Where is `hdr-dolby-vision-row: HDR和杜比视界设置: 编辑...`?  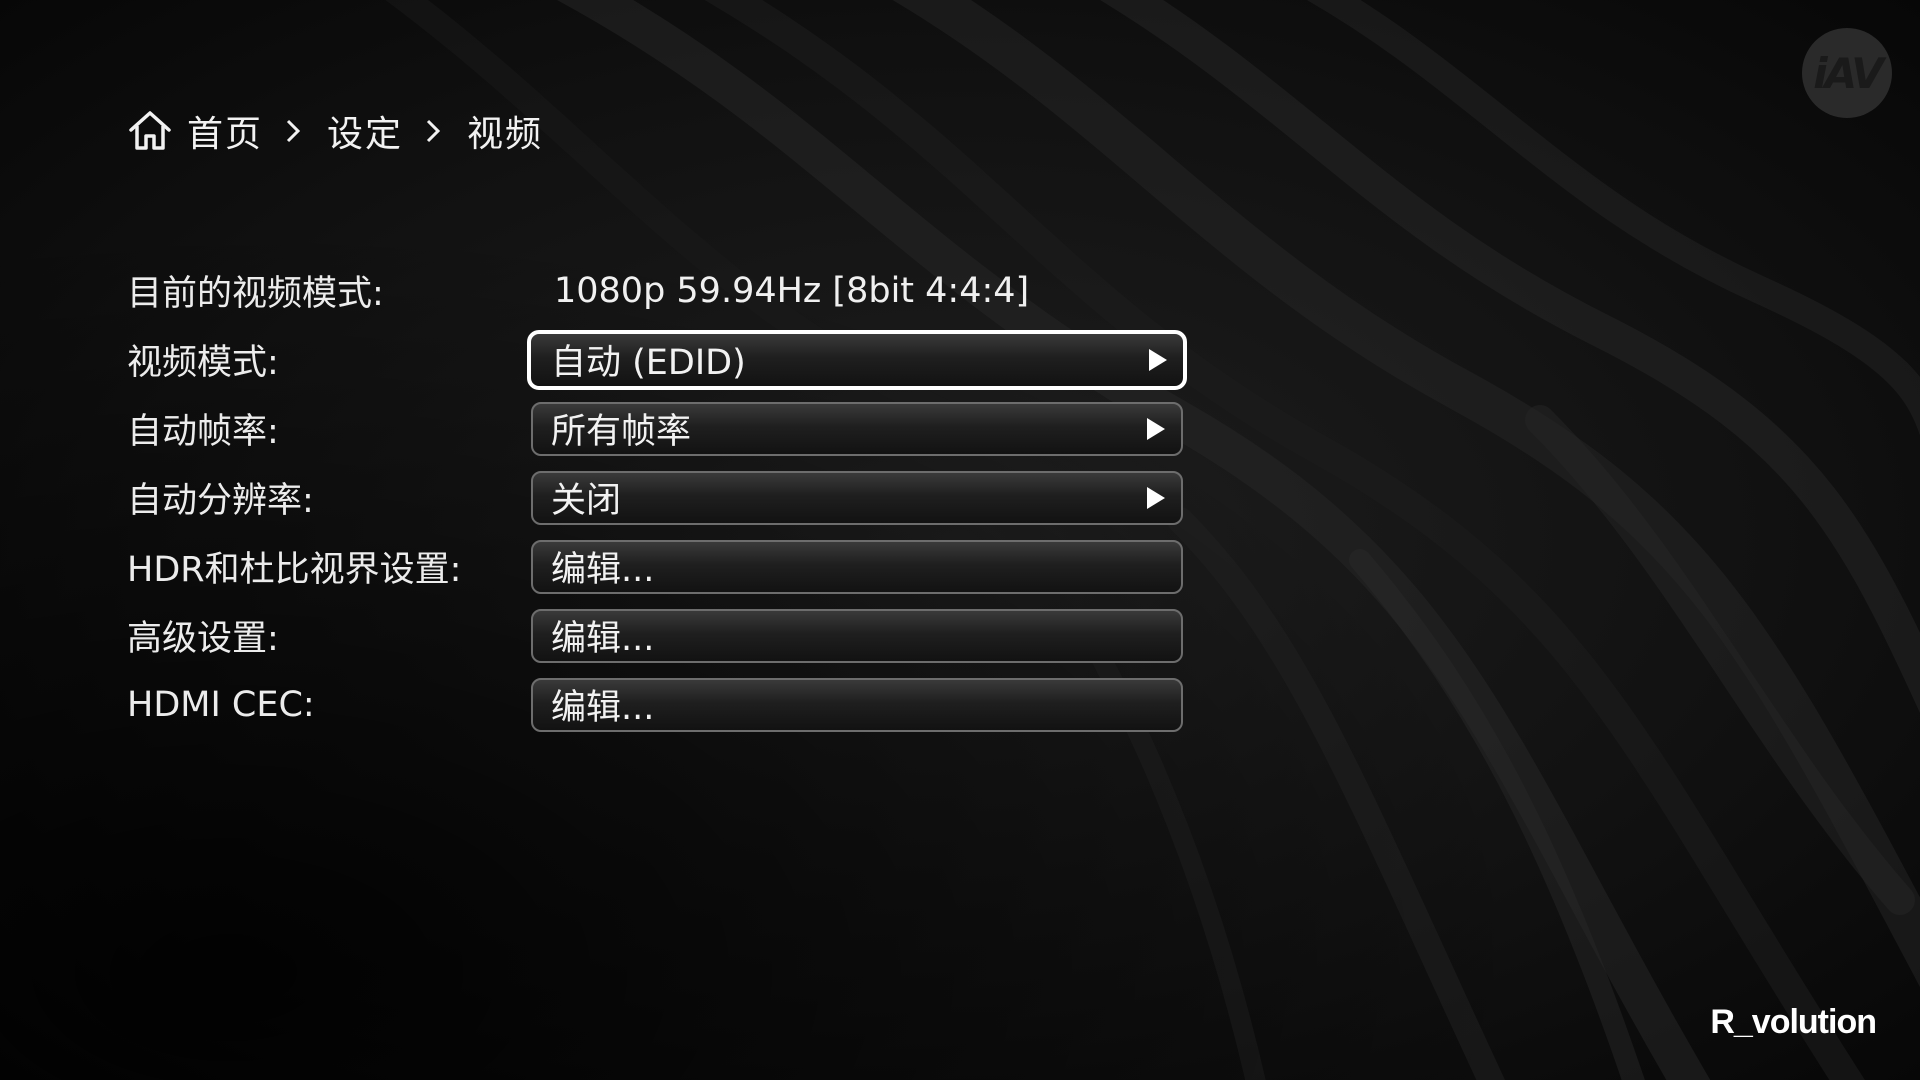
hdr-dolby-vision-row: HDR和杜比视界设置: 编辑... is located at coordinates (662, 566).